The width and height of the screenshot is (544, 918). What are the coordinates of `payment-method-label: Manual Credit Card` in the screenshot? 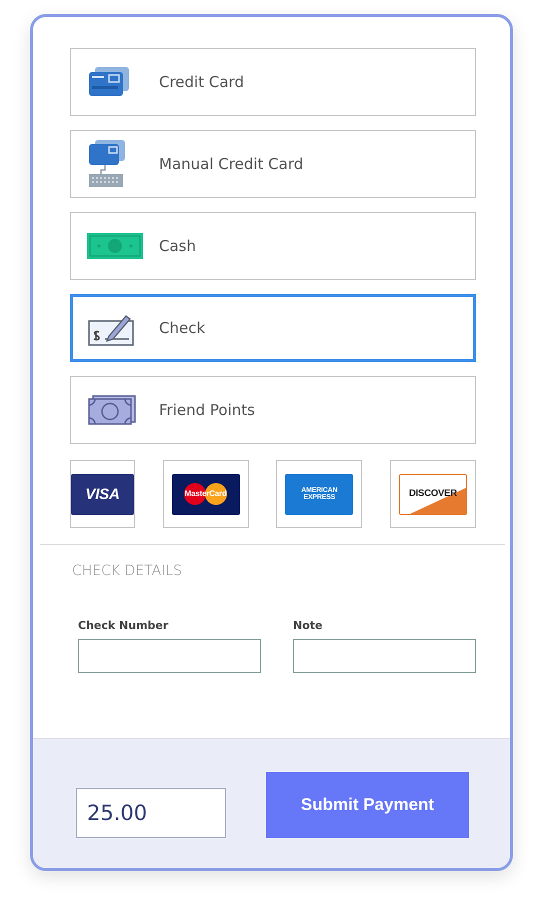 It's located at (231, 164).